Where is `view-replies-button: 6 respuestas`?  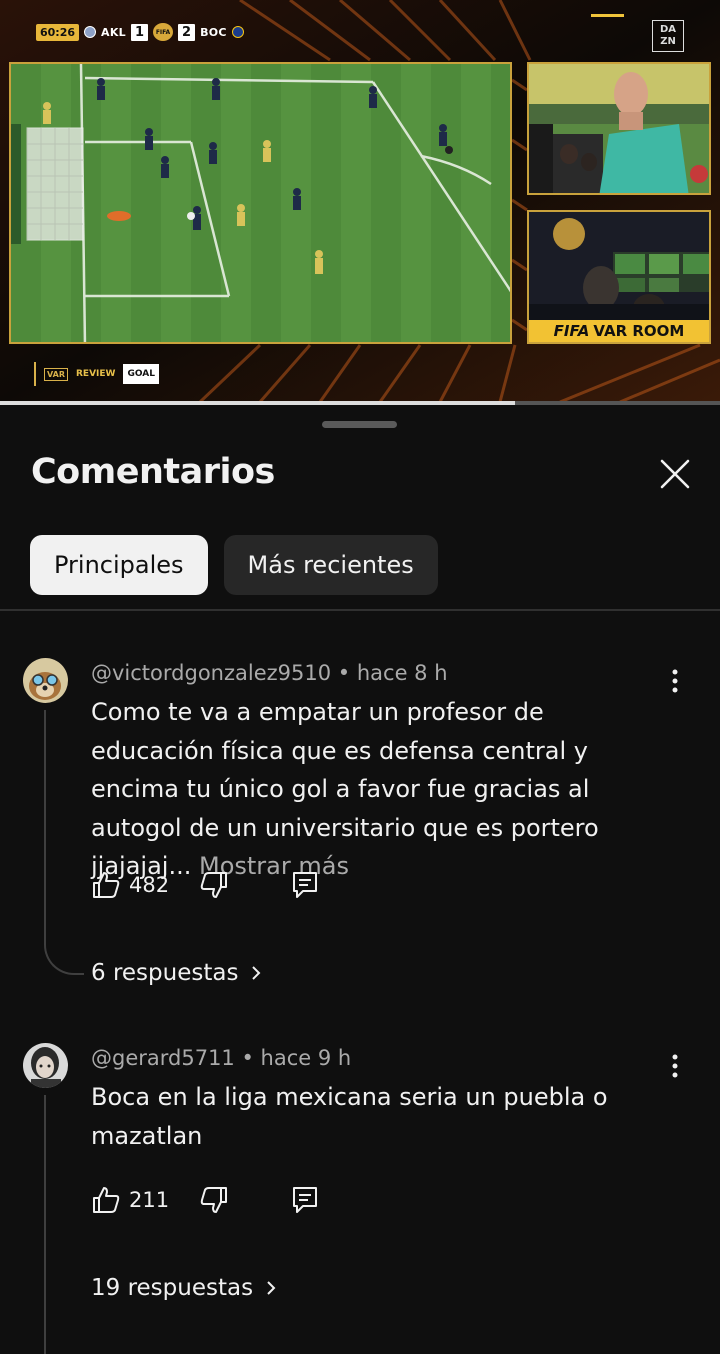 view-replies-button: 6 respuestas is located at coordinates (177, 973).